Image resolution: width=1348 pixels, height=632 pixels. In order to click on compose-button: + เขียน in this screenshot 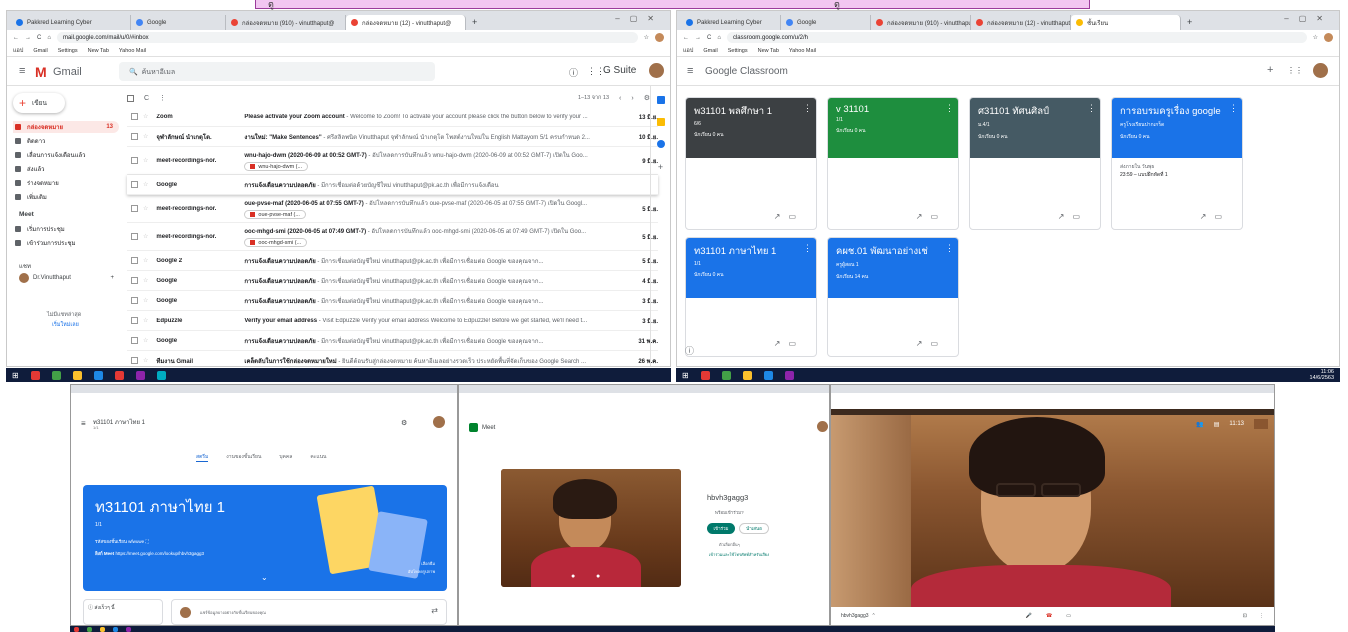, I will do `click(39, 103)`.